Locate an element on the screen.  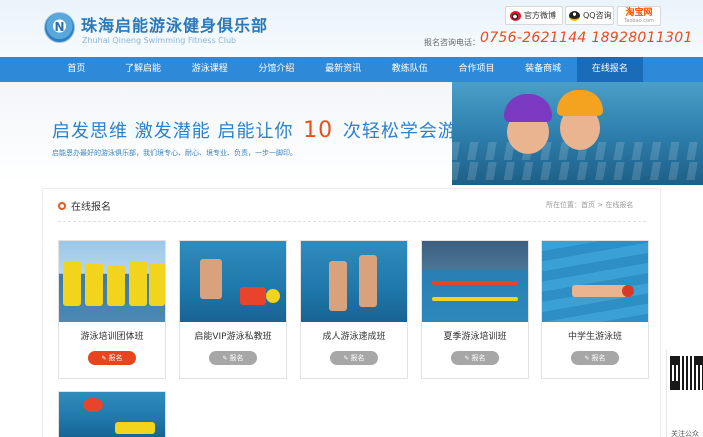
site-title: 珠海启能游泳健身俱乐部 is located at coordinates (174, 24).